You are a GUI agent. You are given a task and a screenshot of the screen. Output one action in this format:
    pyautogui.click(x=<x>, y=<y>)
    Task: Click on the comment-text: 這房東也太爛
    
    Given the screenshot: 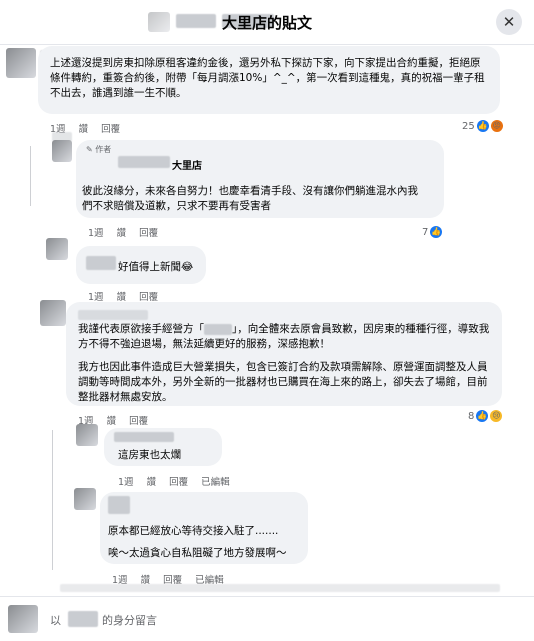 What is the action you would take?
    pyautogui.click(x=149, y=455)
    